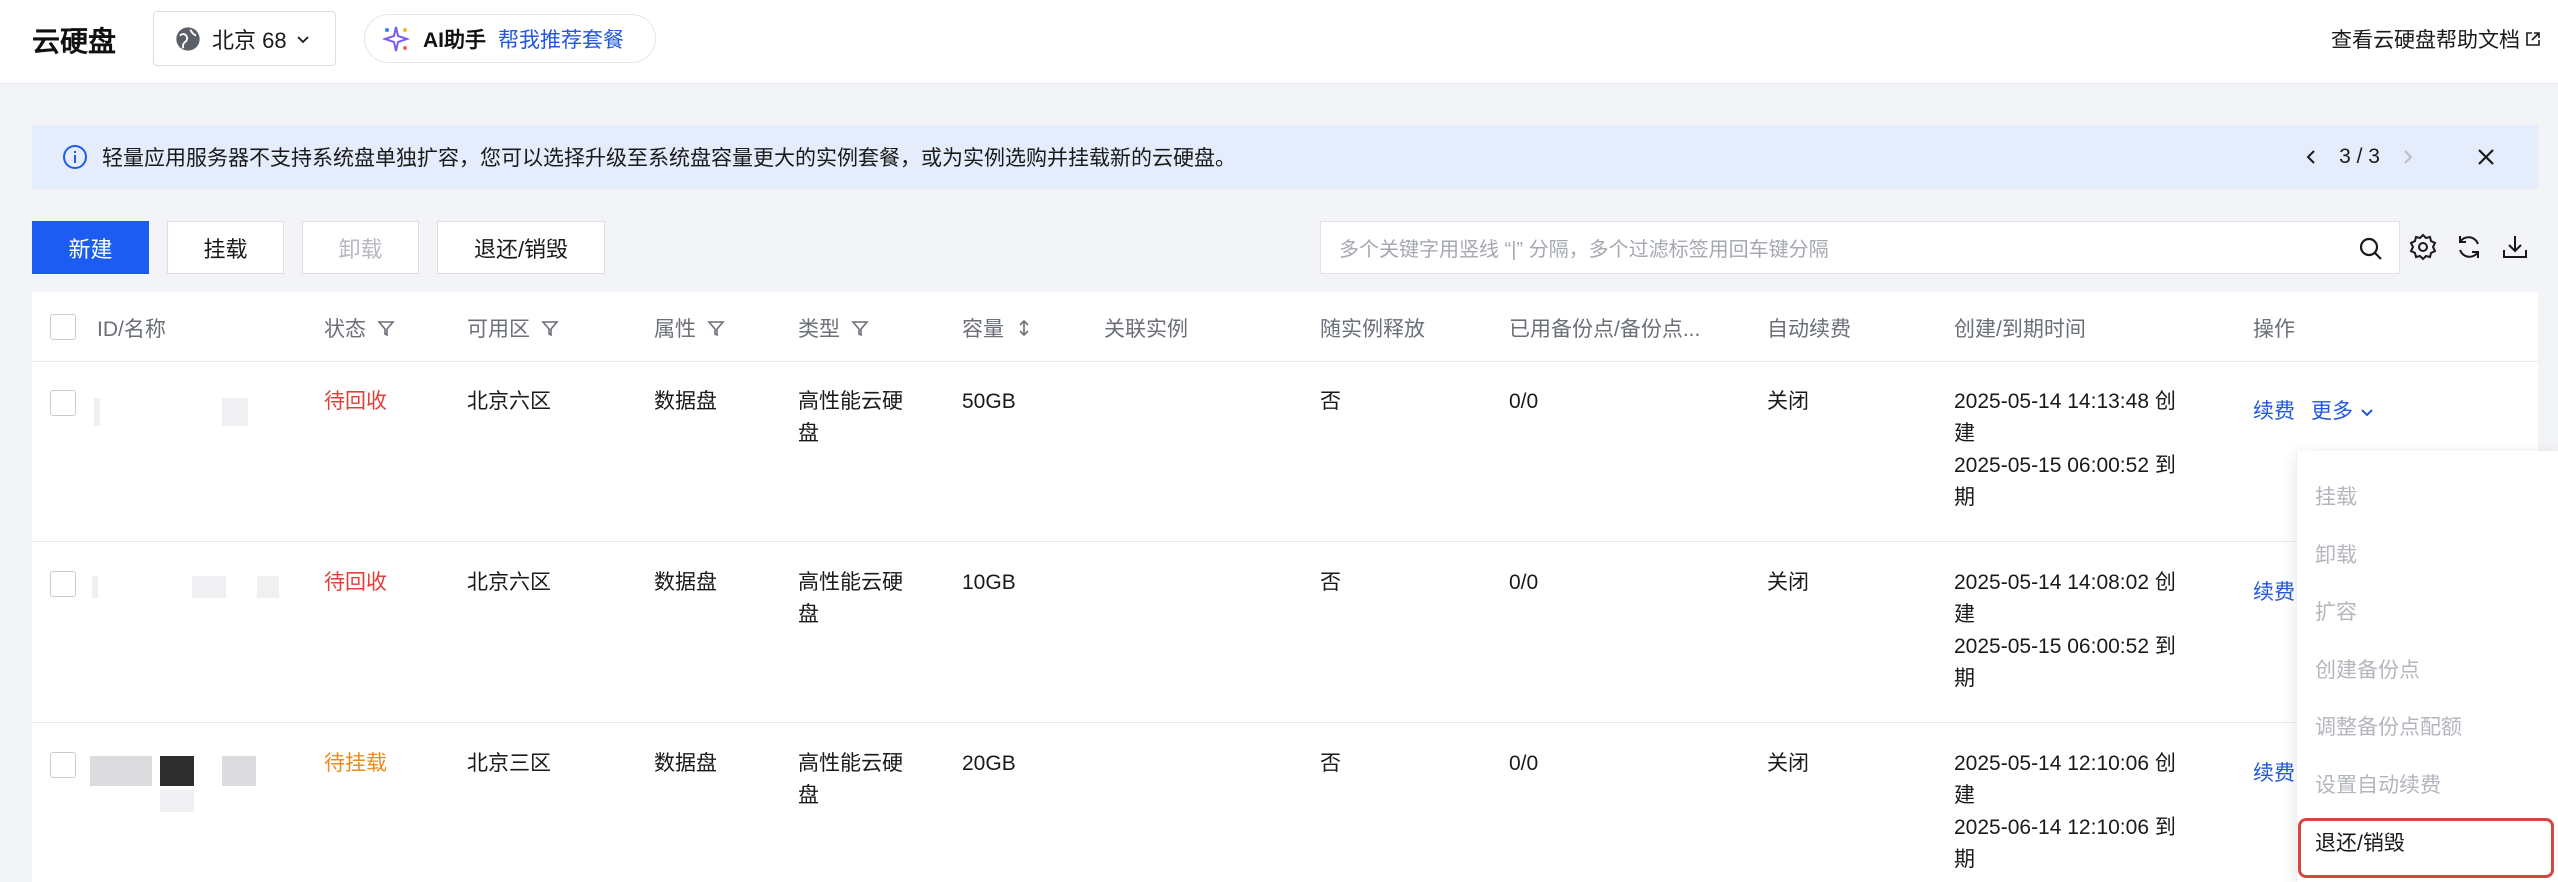  Describe the element at coordinates (2371, 249) in the screenshot. I see `search-icon` at that location.